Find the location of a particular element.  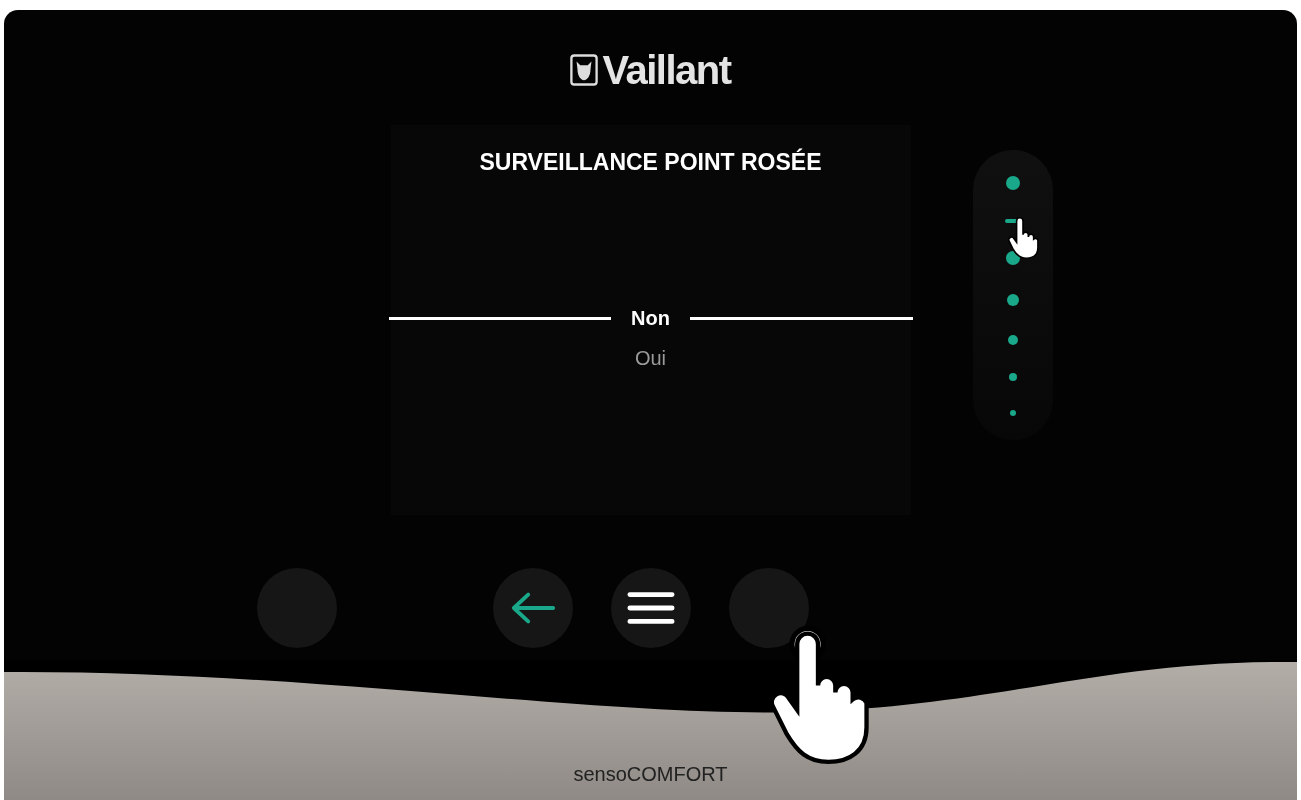

option-item: Non is located at coordinates (650, 318).